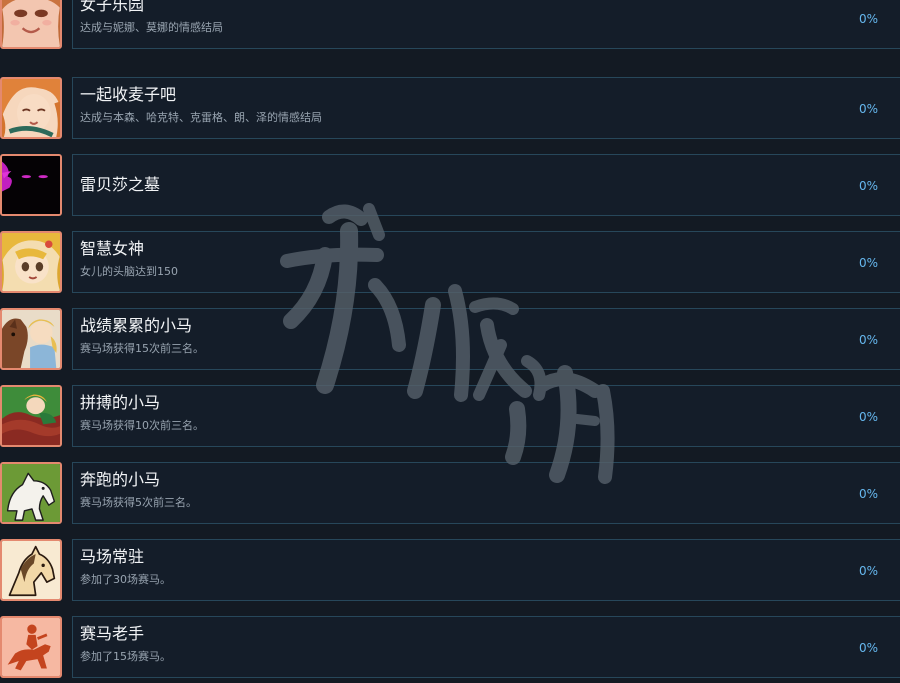  I want to click on achievement-description: 赛马场获得10次前三名。, so click(142, 425).